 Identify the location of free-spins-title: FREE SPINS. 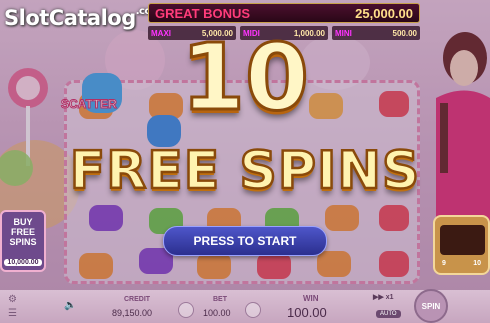
(244, 171).